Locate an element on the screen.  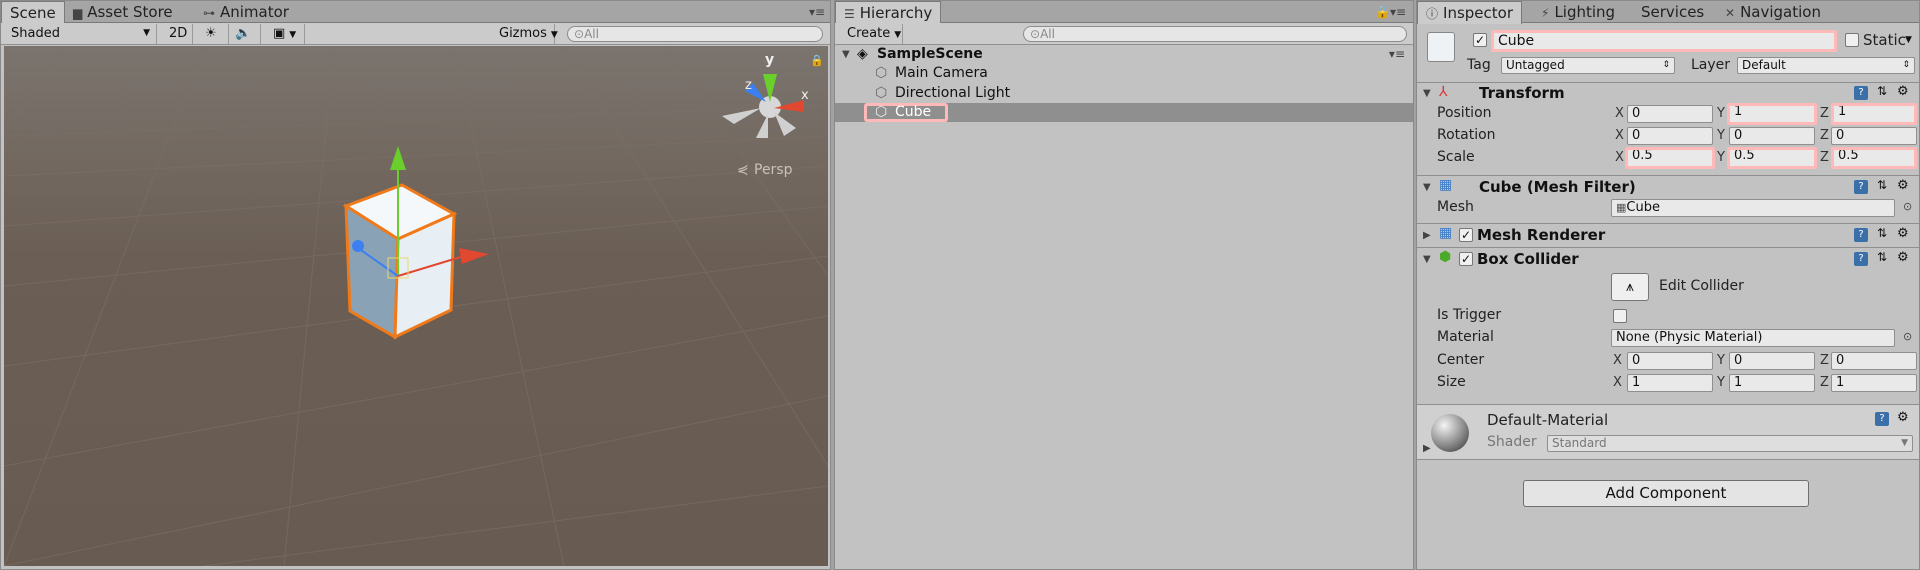
z-axis-handle is located at coordinates (358, 246).